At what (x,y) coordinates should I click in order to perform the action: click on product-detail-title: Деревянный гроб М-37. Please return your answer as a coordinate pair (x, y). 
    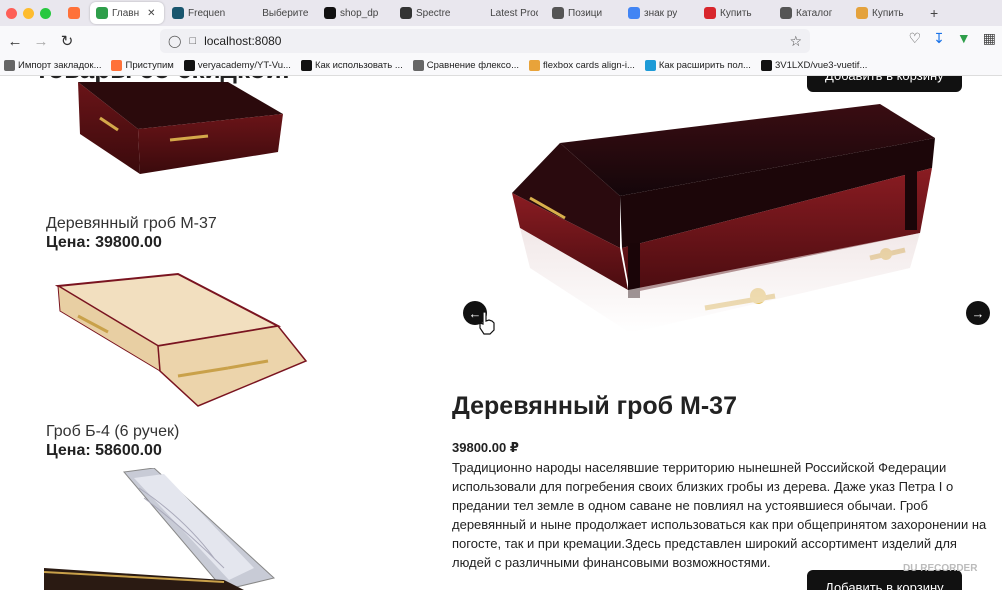
    Looking at the image, I should click on (594, 406).